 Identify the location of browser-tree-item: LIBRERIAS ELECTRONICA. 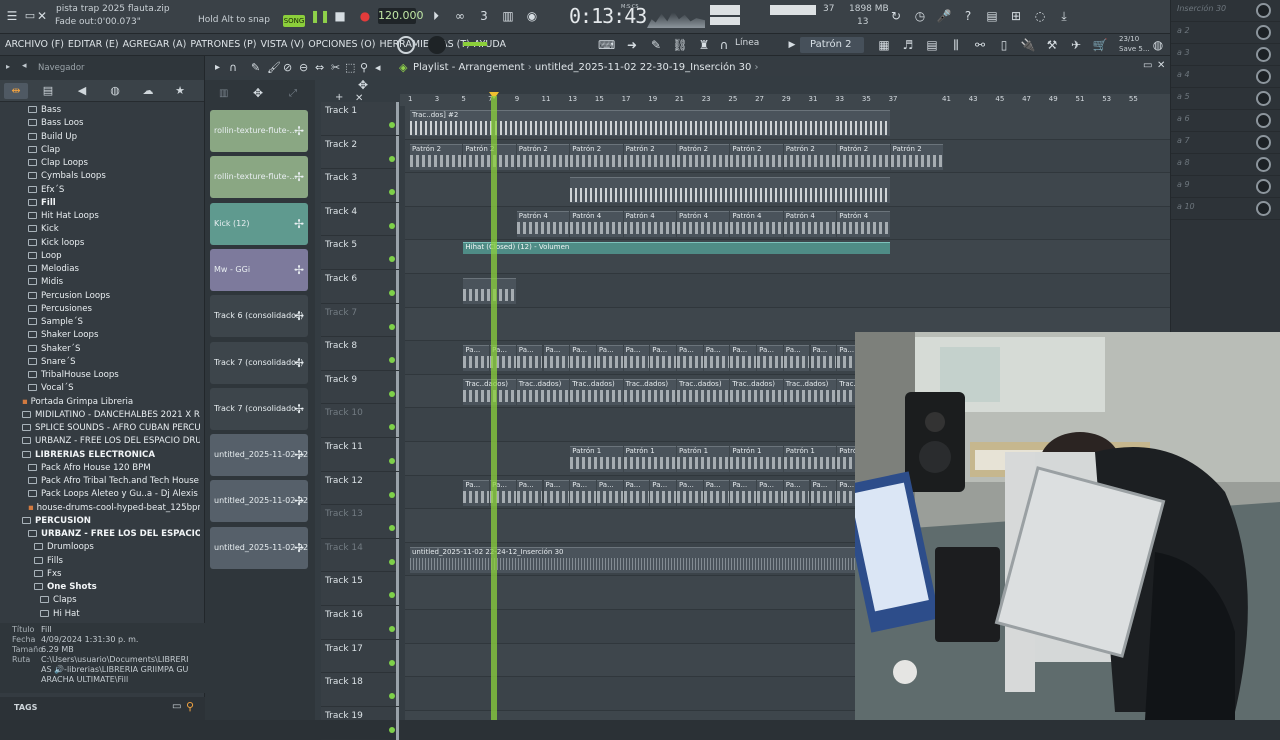
(100, 455).